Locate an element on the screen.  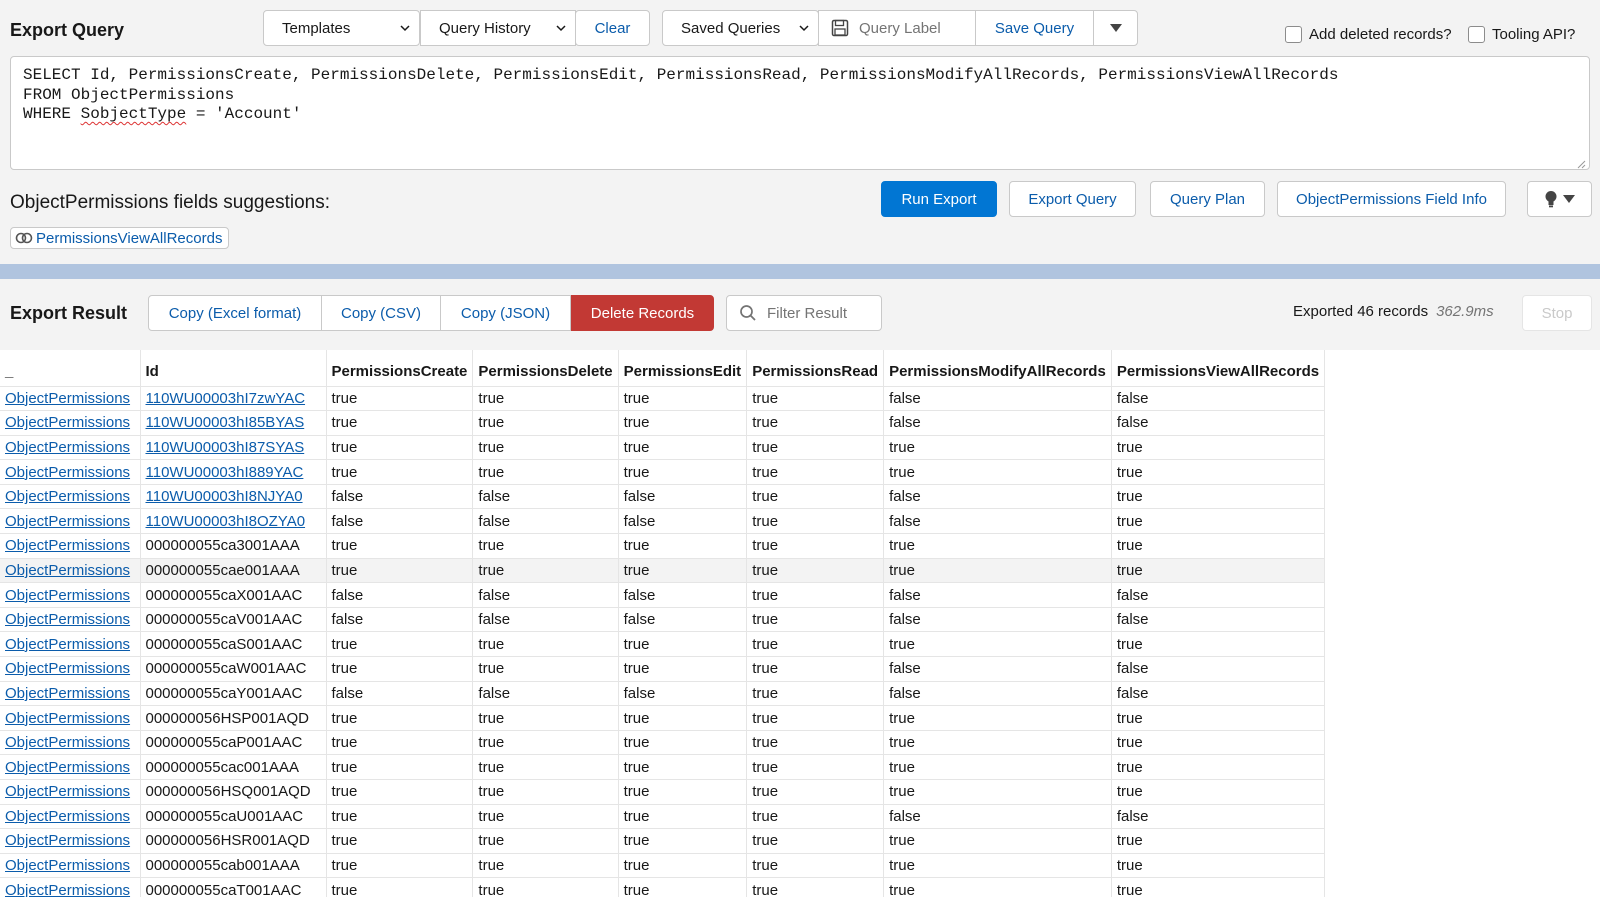
column-header: Id is located at coordinates (233, 368).